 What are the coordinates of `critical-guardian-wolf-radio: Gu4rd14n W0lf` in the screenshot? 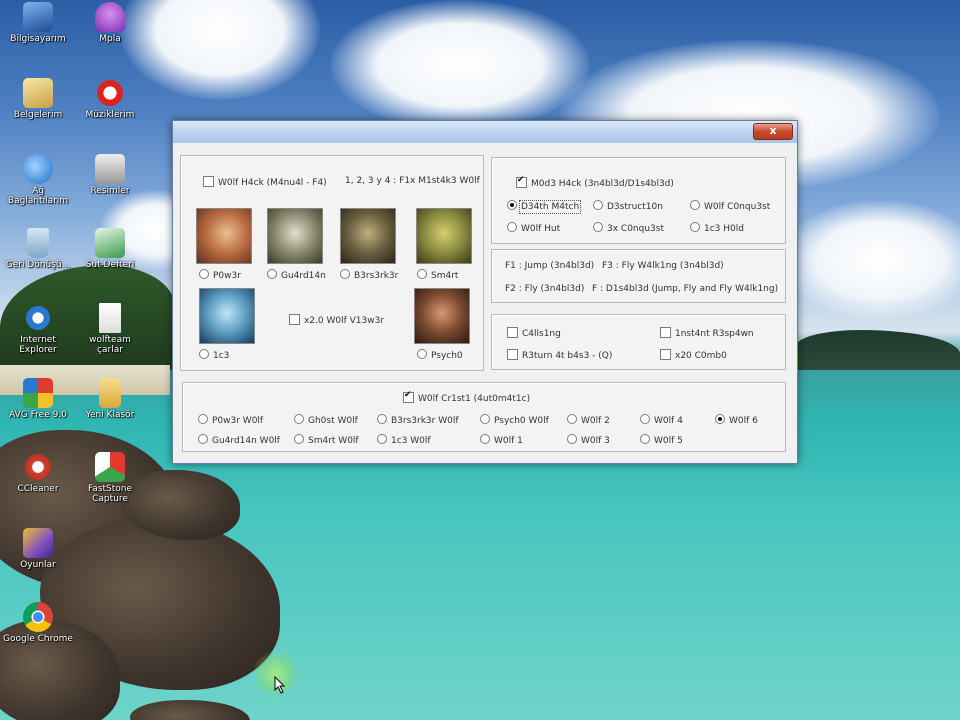 It's located at (239, 440).